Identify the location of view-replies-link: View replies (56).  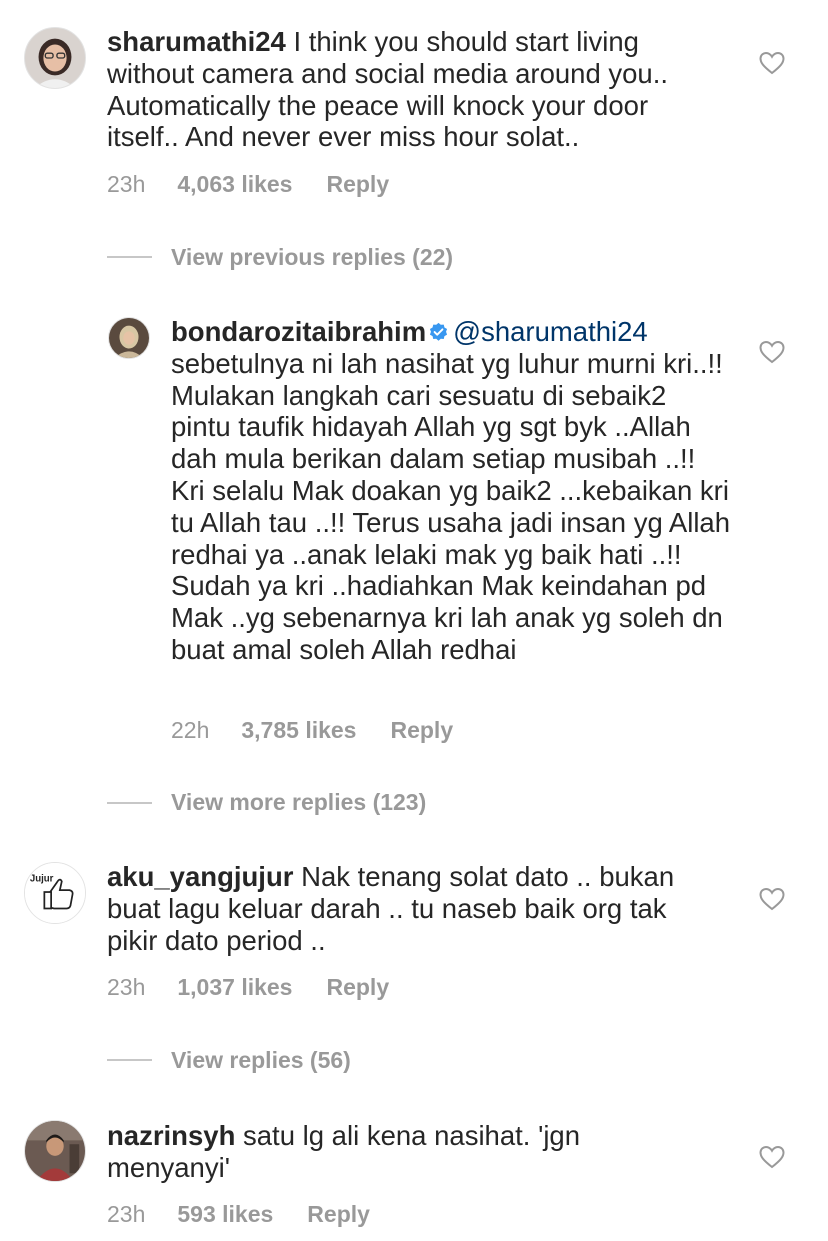
(261, 1060).